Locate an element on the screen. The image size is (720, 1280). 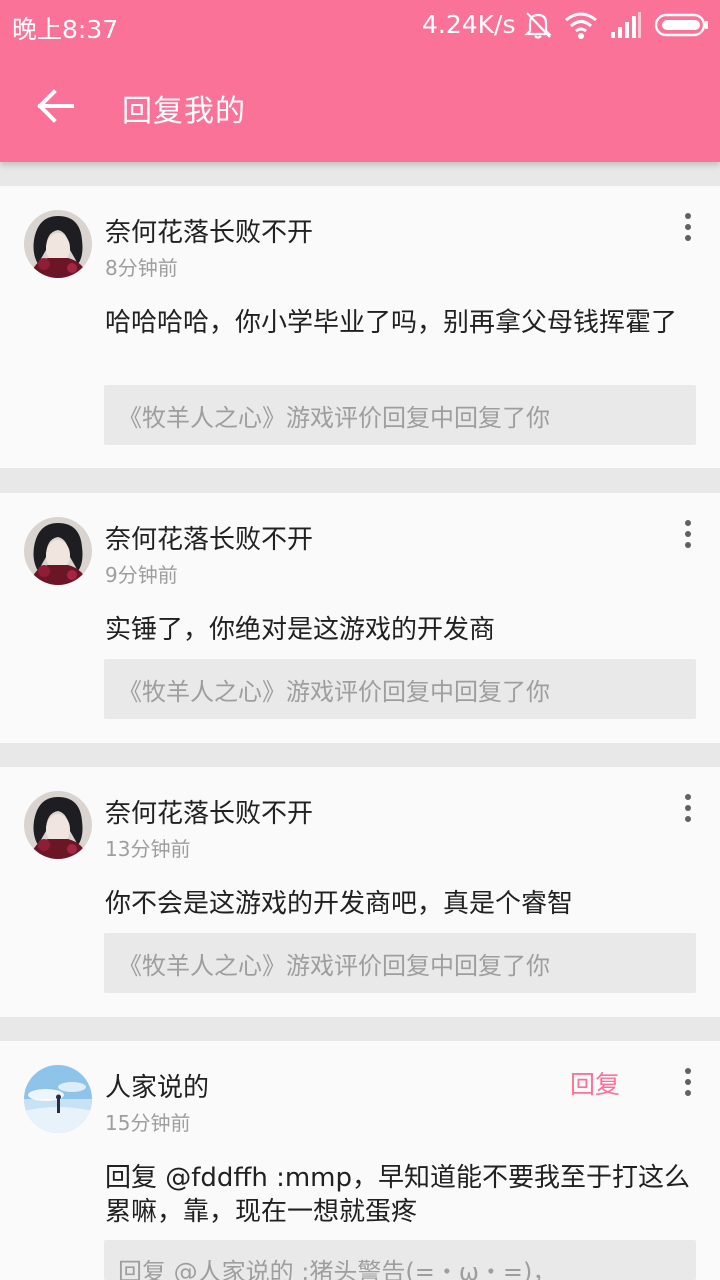
reply-content: 你不会是这游戏的开发商吧，真是个睿智 is located at coordinates (339, 904).